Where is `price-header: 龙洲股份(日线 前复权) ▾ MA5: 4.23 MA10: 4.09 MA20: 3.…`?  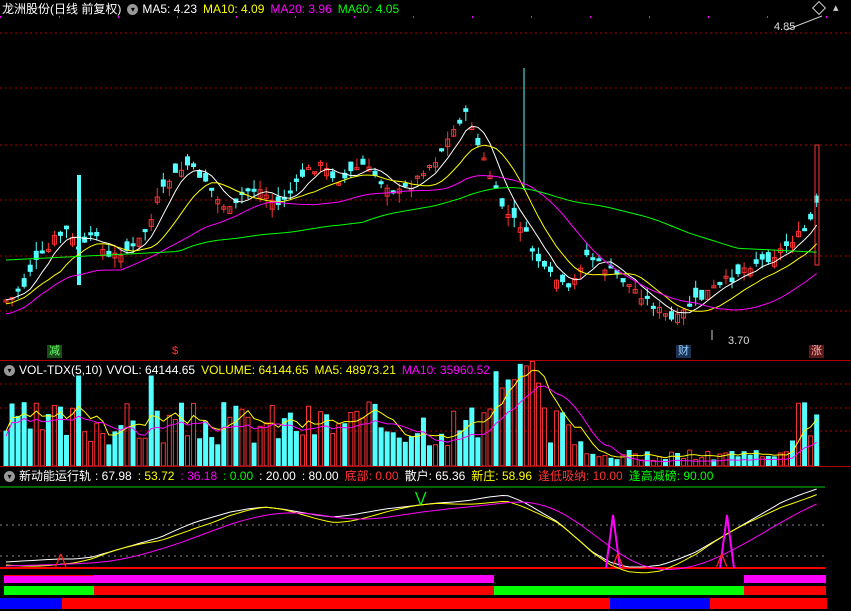
price-header: 龙洲股份(日线 前复权) ▾ MA5: 4.23 MA10: 4.09 MA20: 3.… is located at coordinates (425, 9).